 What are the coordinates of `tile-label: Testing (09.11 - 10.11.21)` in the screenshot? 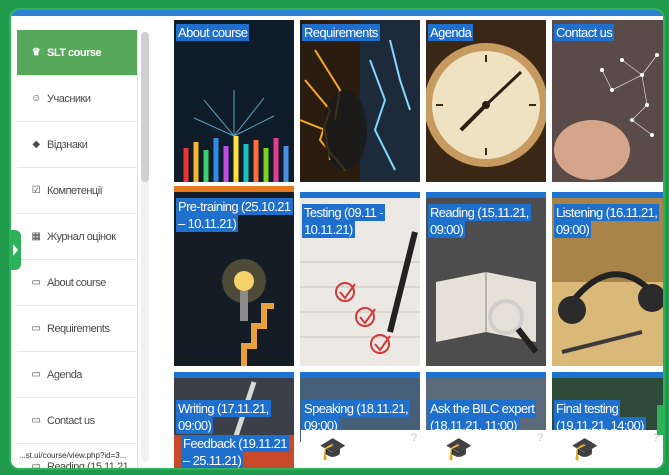 It's located at (344, 221).